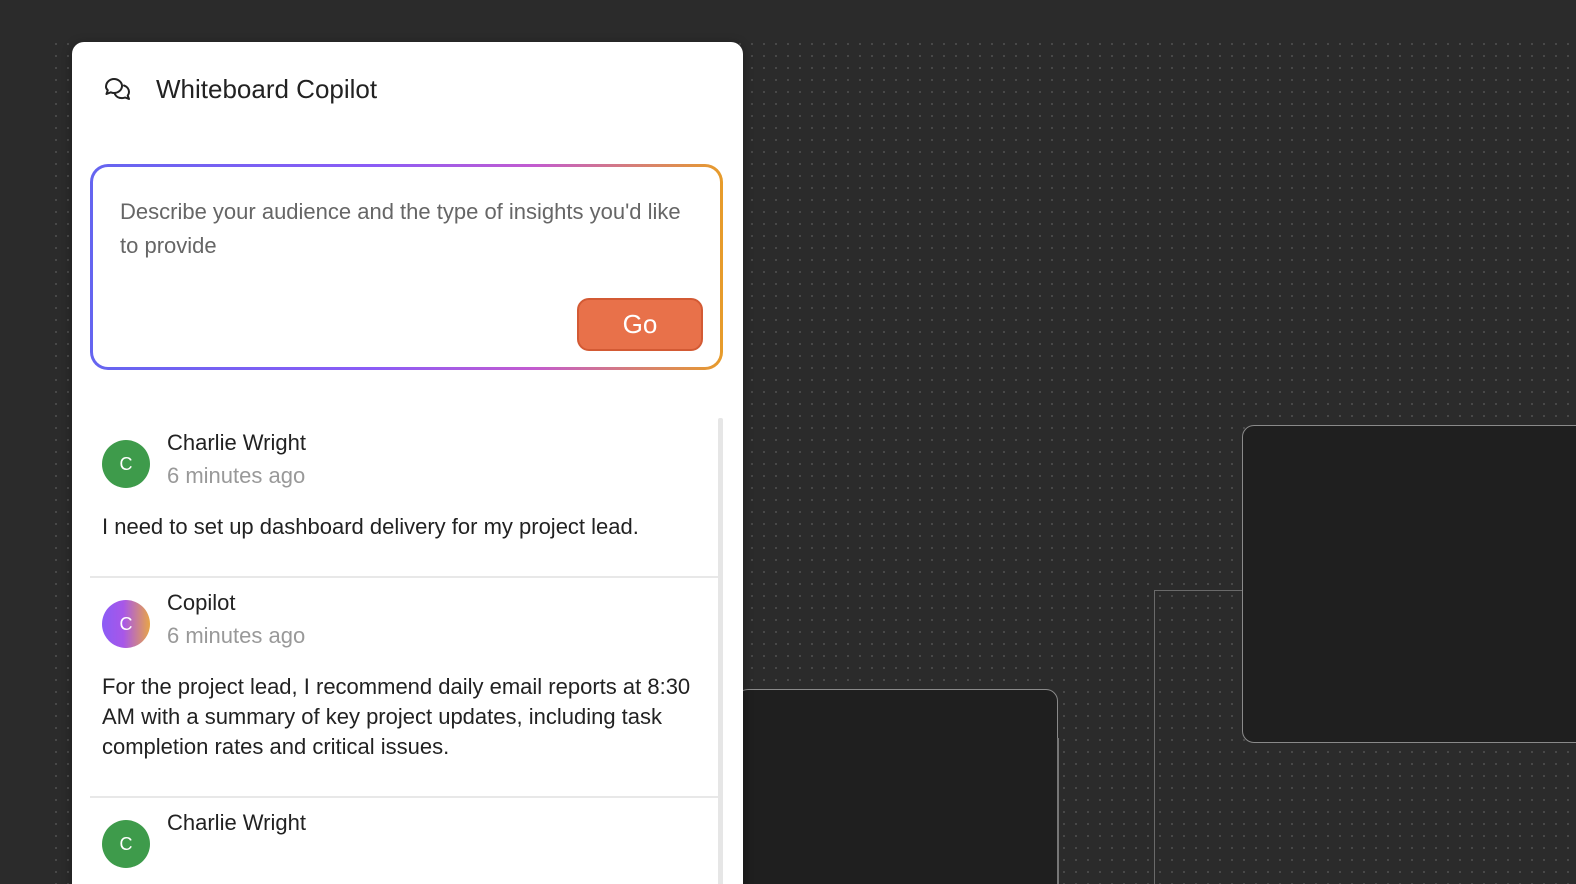  Describe the element at coordinates (1058, 811) in the screenshot. I see `canvas-node-bottom-edge` at that location.